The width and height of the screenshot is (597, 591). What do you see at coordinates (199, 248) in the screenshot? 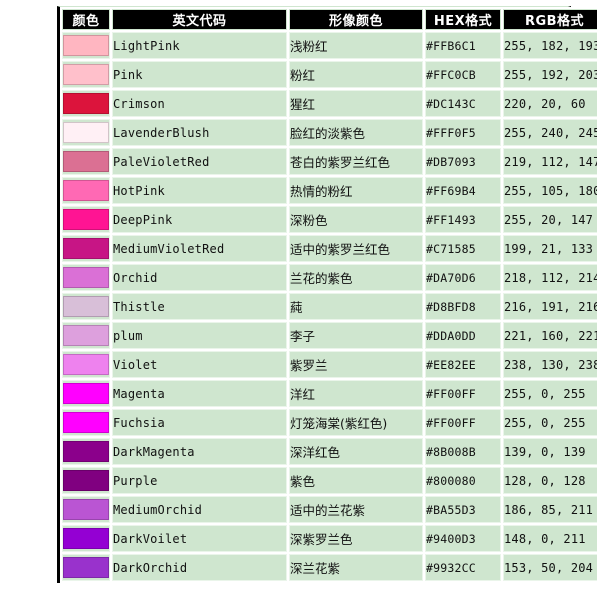
I see `english-code-cell: MediumVioletRed` at bounding box center [199, 248].